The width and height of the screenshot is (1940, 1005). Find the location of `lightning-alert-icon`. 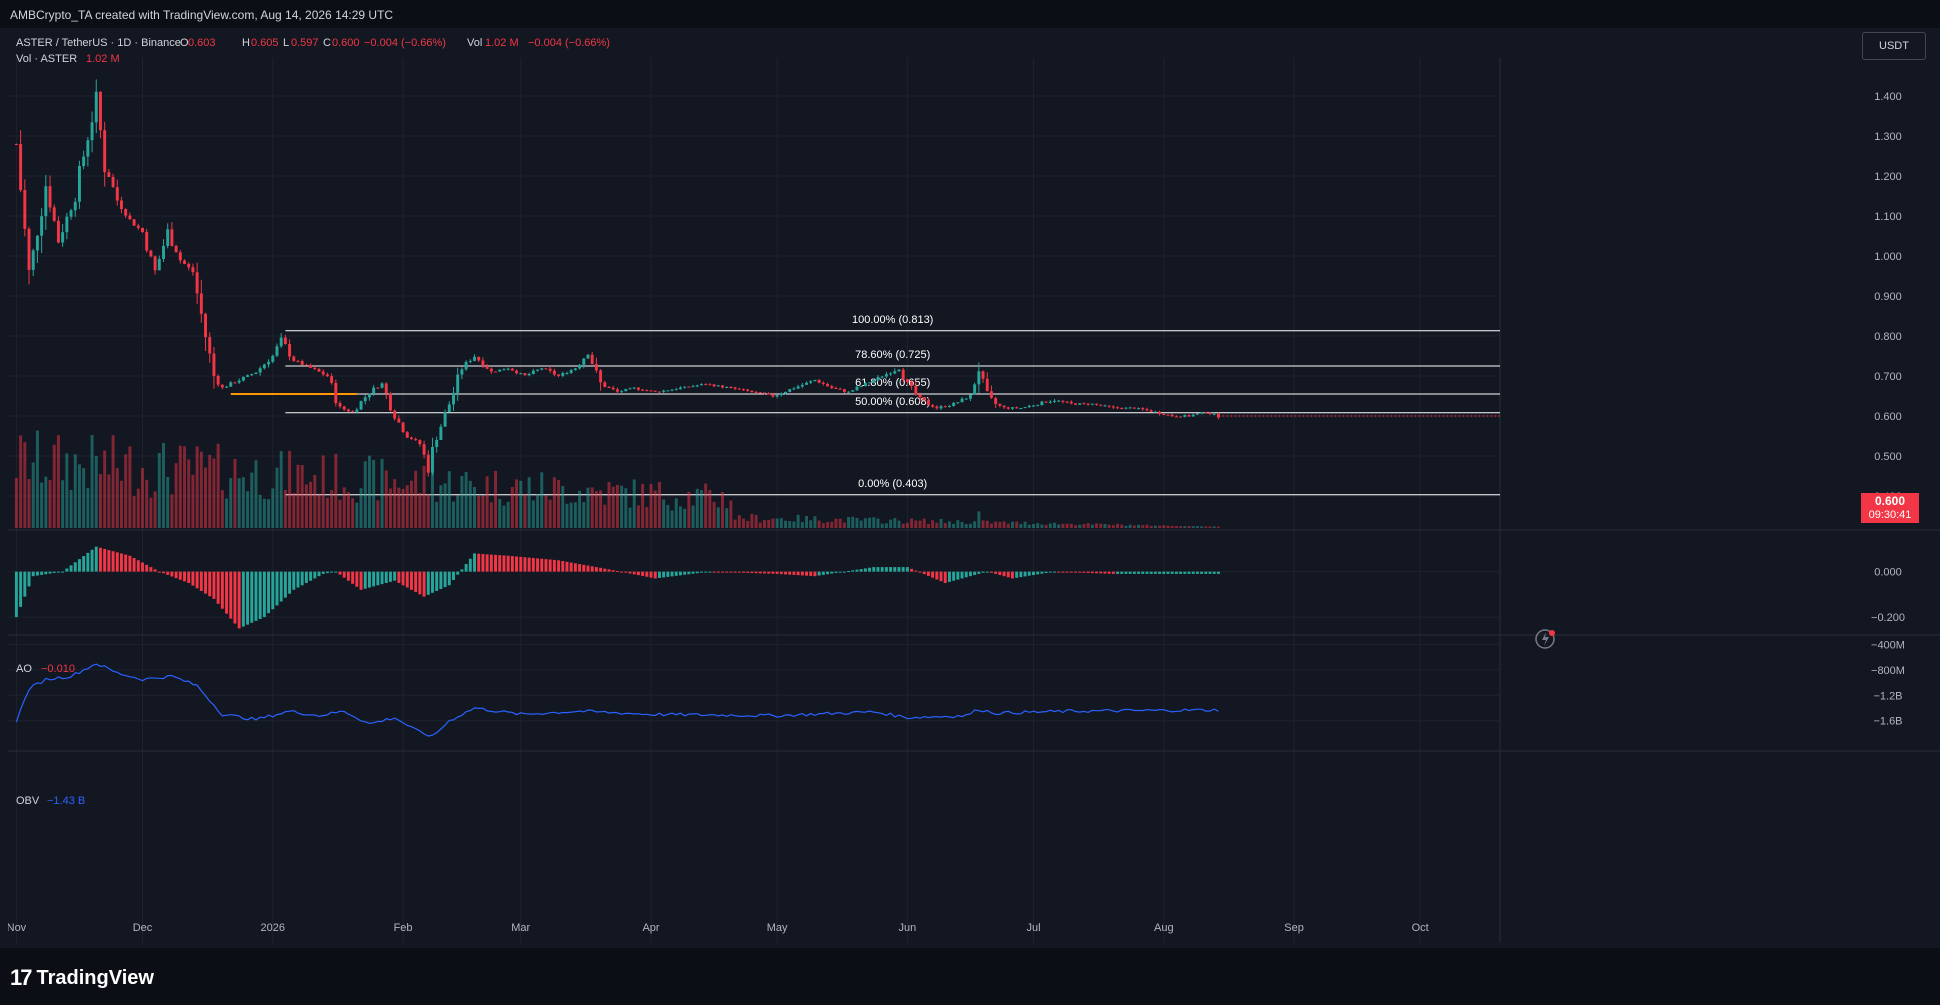

lightning-alert-icon is located at coordinates (1545, 639).